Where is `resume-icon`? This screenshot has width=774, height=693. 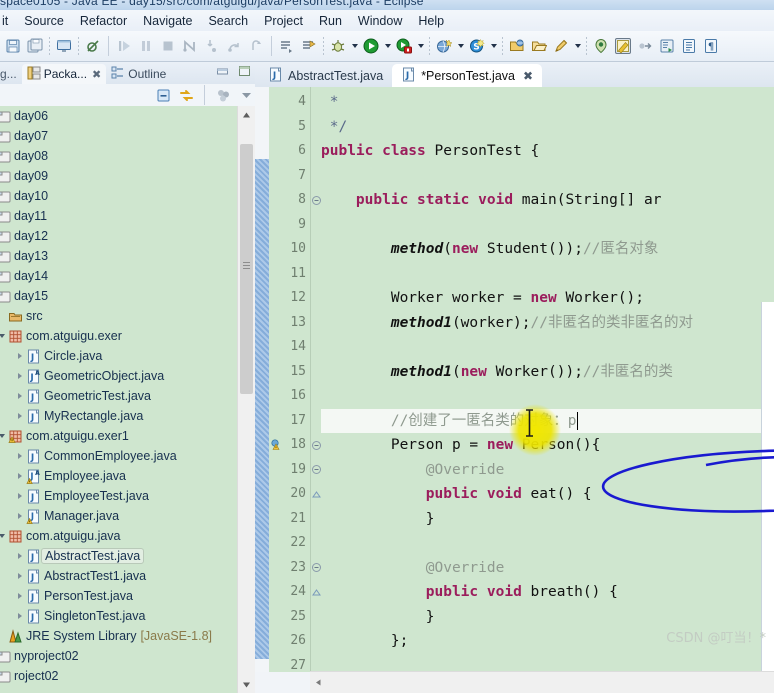 resume-icon is located at coordinates (124, 46).